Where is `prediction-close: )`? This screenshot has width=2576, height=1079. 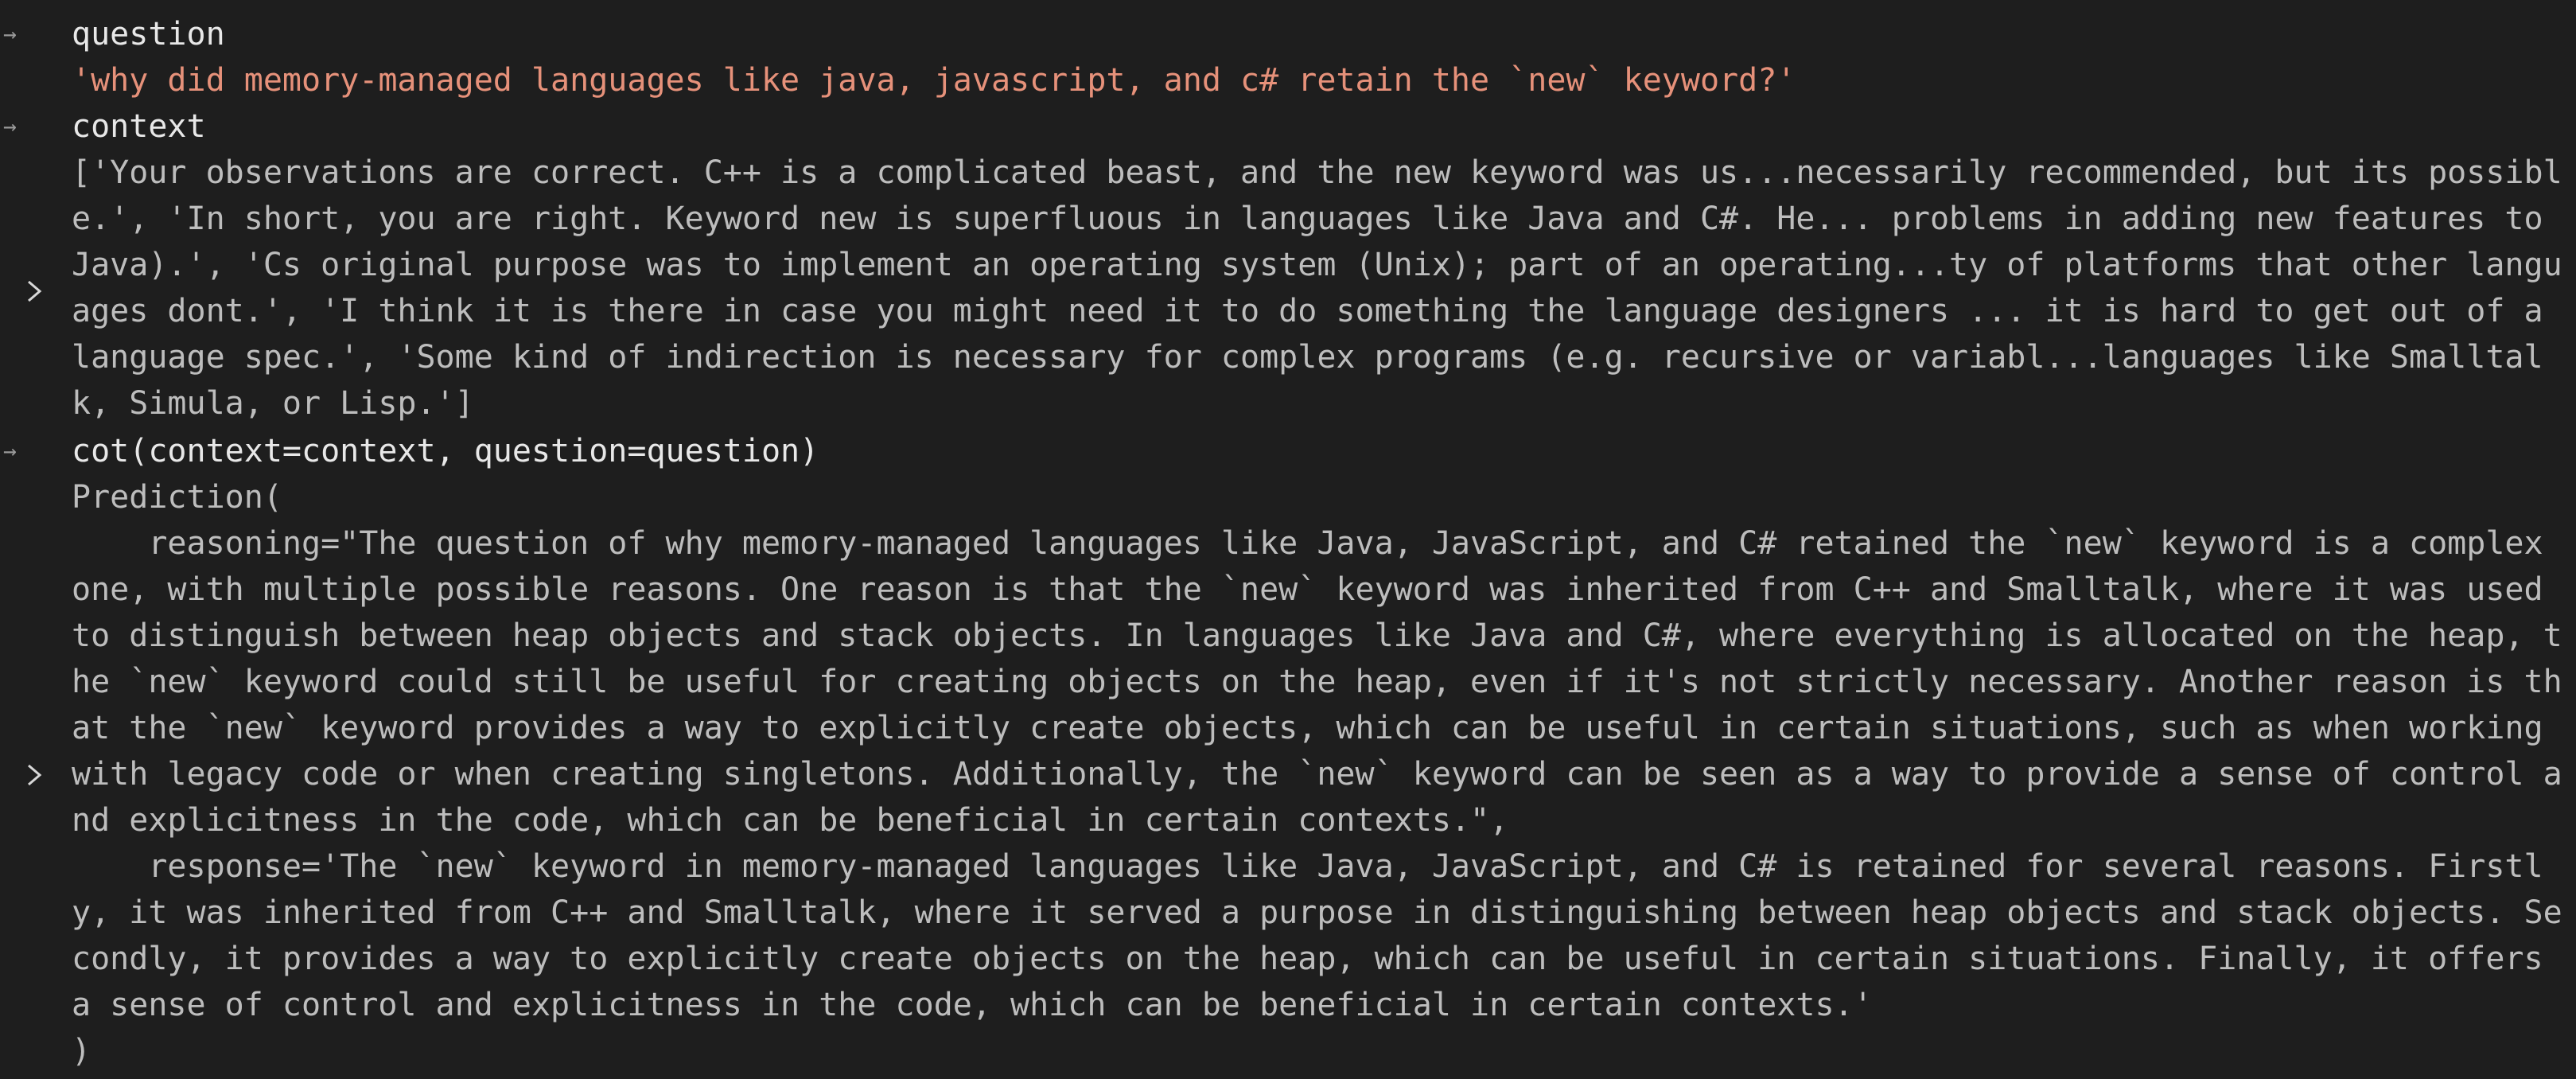 prediction-close: ) is located at coordinates (82, 1051).